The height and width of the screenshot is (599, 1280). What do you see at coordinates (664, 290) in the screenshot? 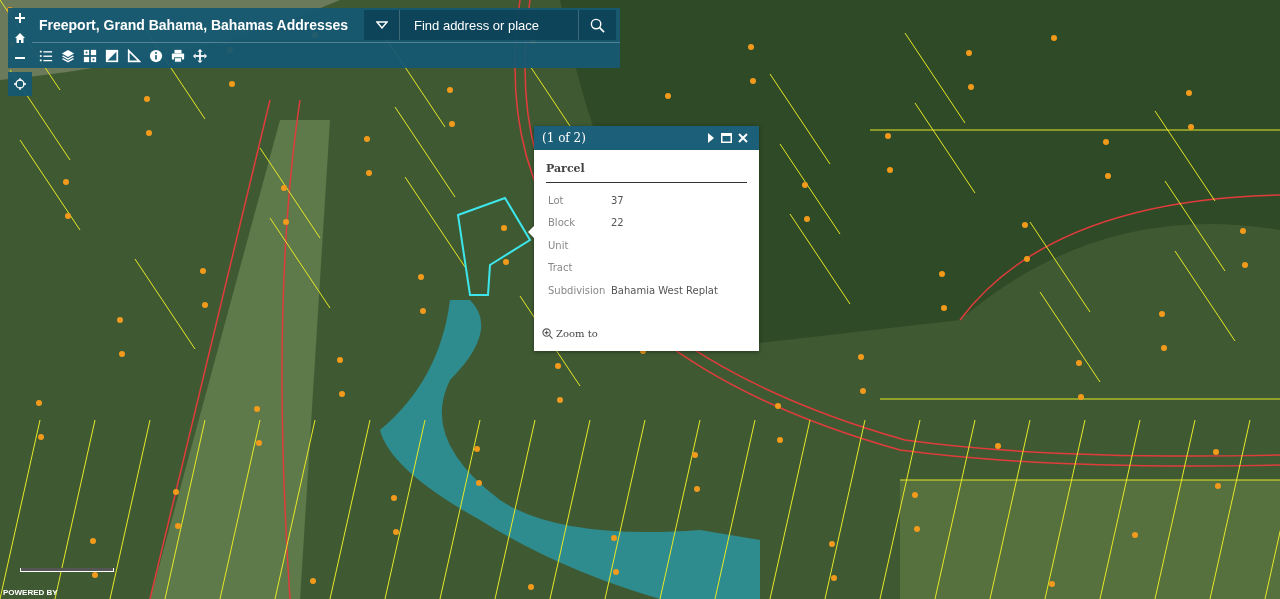
I see `field-value: Bahamia West Replat` at bounding box center [664, 290].